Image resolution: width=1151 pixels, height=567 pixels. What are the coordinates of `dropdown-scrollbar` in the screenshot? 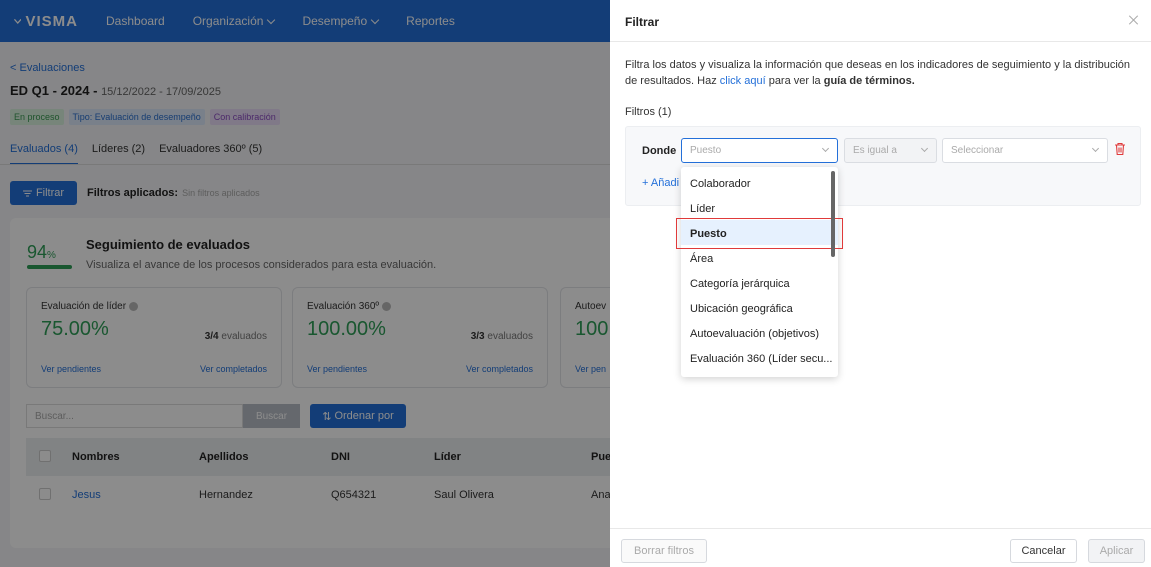 It's located at (833, 214).